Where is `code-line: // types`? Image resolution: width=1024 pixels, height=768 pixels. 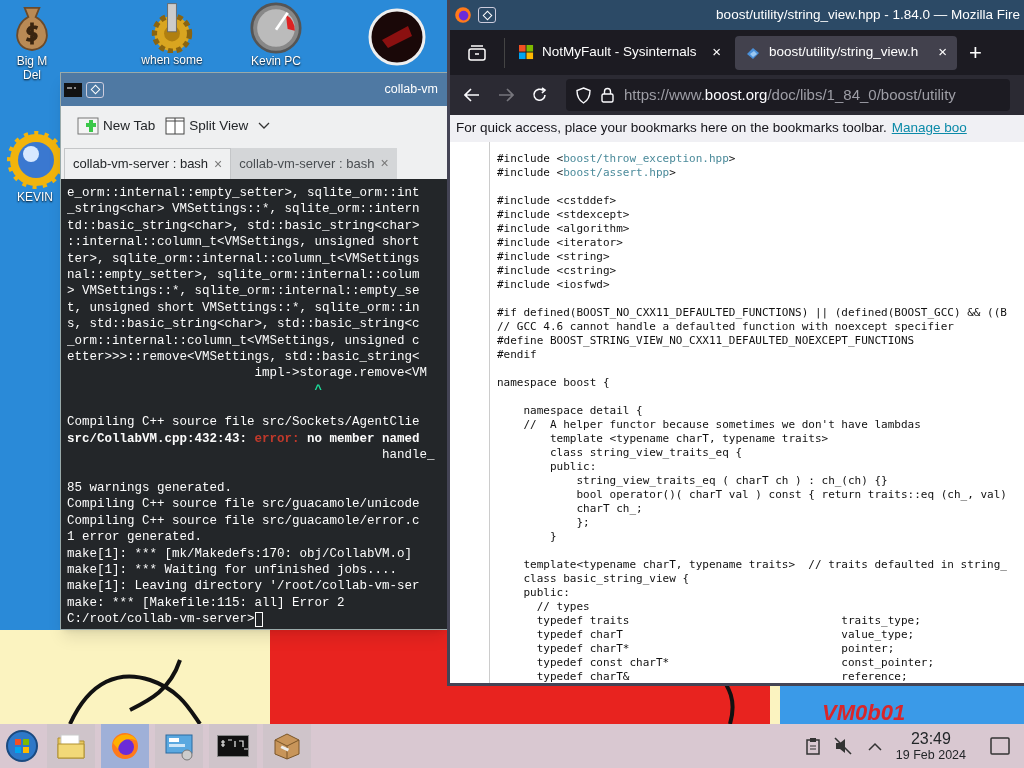
code-line: // types is located at coordinates (563, 607).